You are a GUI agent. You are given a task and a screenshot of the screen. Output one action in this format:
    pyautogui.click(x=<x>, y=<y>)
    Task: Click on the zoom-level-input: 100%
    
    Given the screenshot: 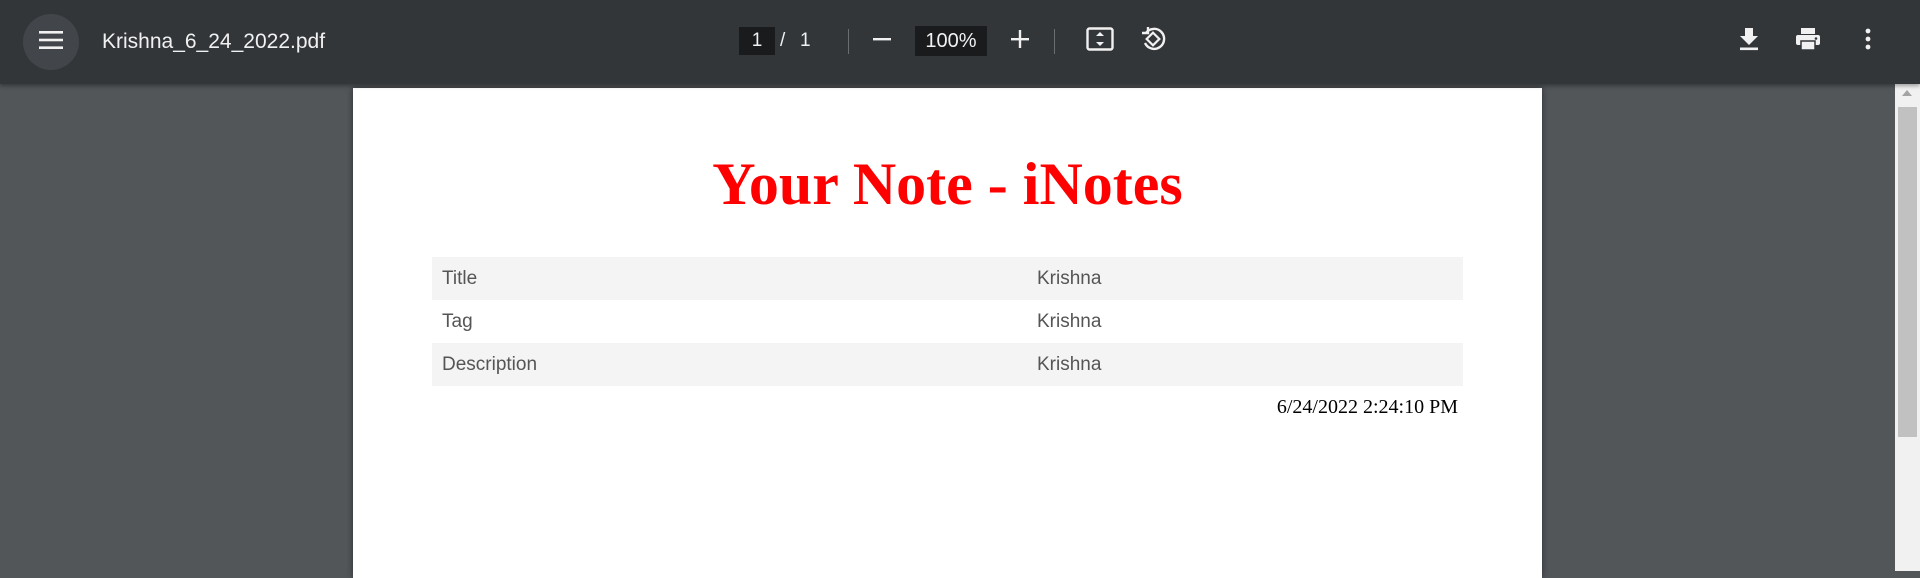 What is the action you would take?
    pyautogui.click(x=951, y=41)
    